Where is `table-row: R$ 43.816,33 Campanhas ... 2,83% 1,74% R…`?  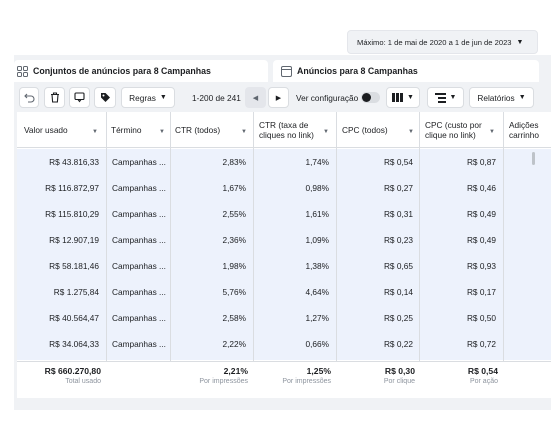
table-row: R$ 43.816,33 Campanhas ... 2,83% 1,74% R… is located at coordinates (284, 162).